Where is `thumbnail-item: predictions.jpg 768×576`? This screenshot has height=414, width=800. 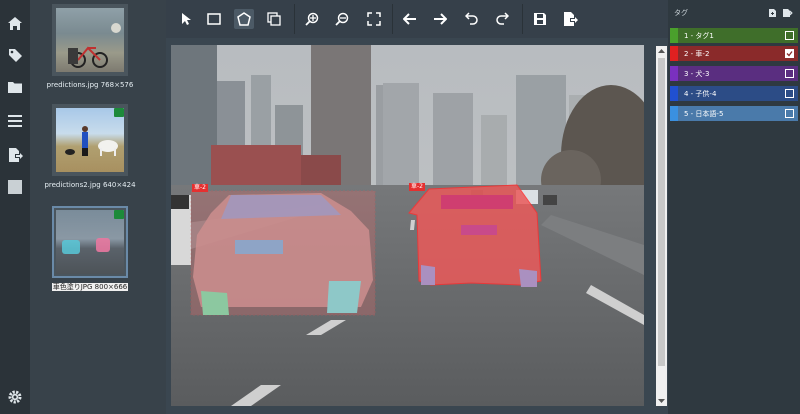 thumbnail-item: predictions.jpg 768×576 is located at coordinates (90, 46).